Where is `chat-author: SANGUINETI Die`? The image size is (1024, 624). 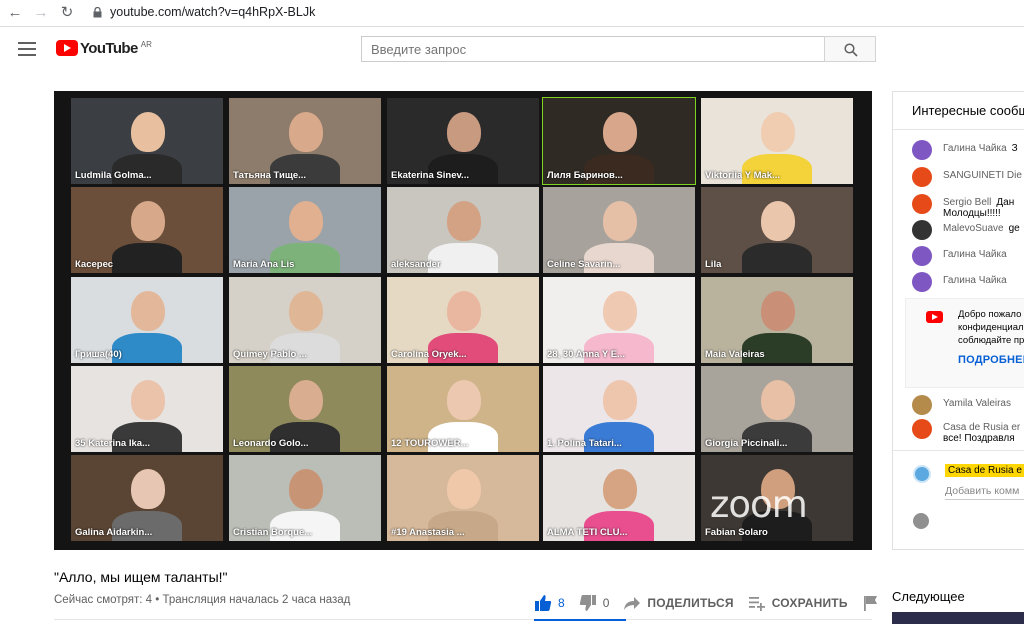 chat-author: SANGUINETI Die is located at coordinates (982, 175).